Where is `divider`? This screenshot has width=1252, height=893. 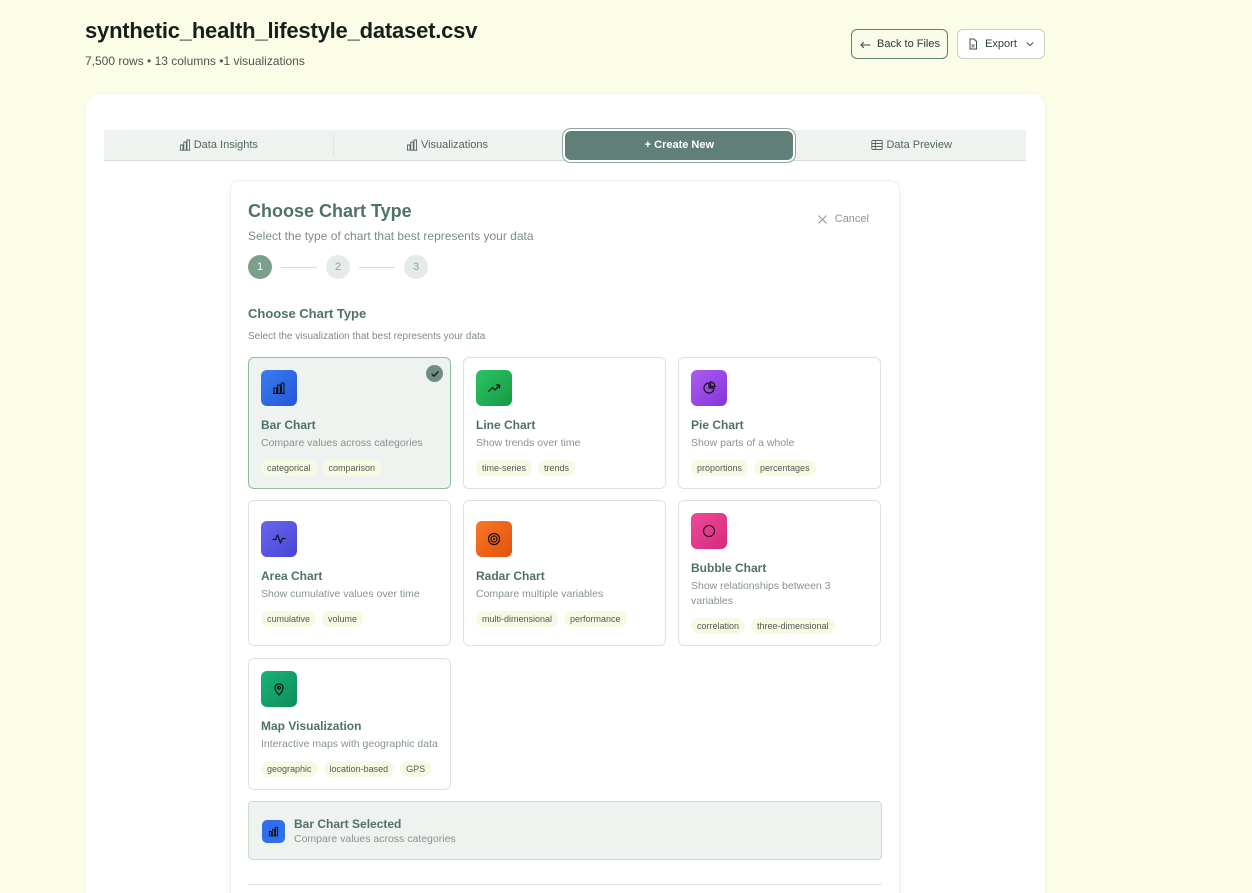
divider is located at coordinates (565, 884).